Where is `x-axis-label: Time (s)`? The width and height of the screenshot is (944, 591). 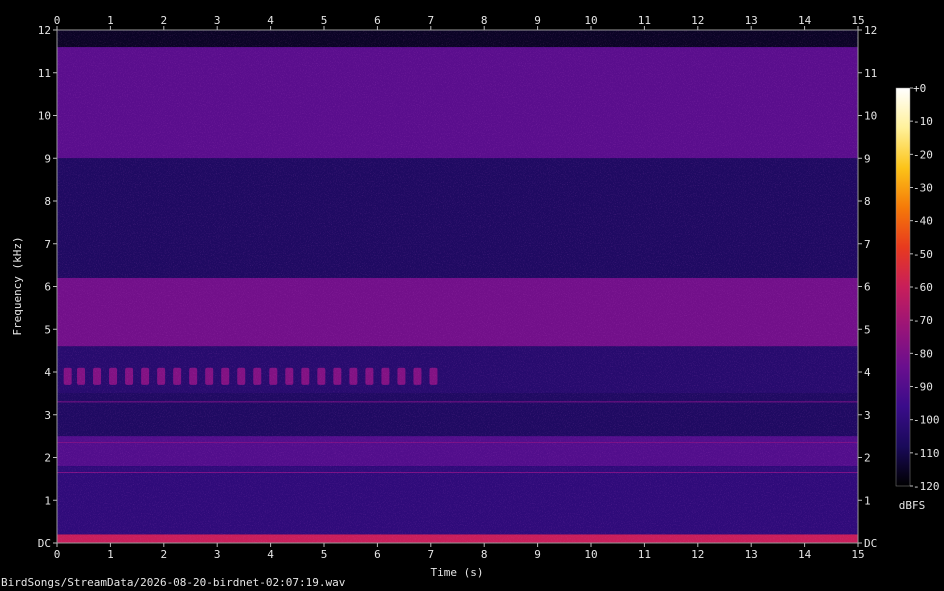 x-axis-label: Time (s) is located at coordinates (457, 572).